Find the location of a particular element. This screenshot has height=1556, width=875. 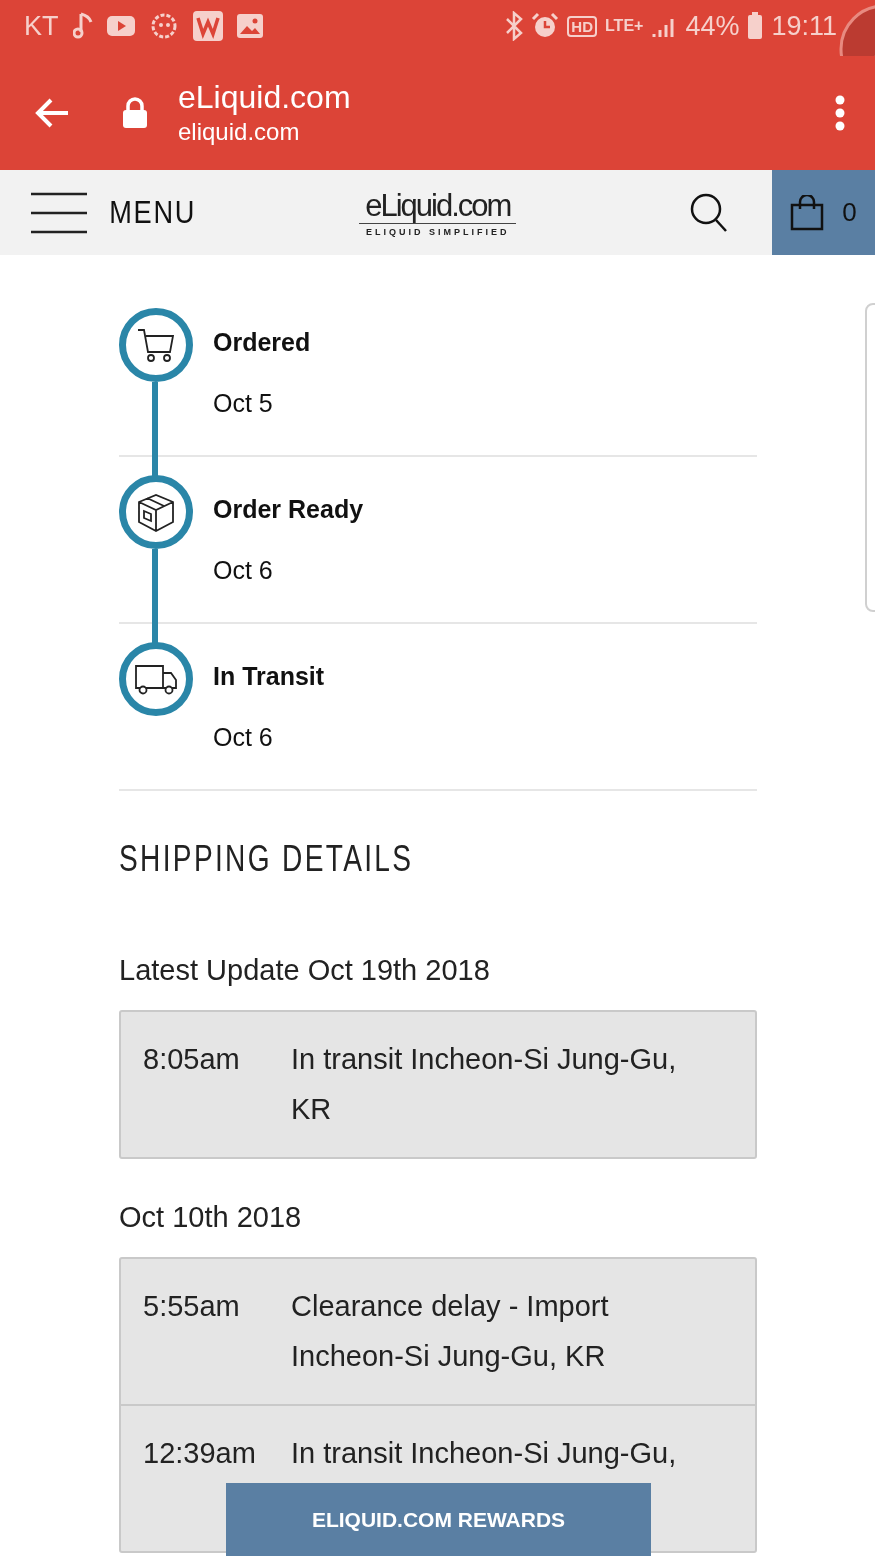

word-app-icon is located at coordinates (207, 26).